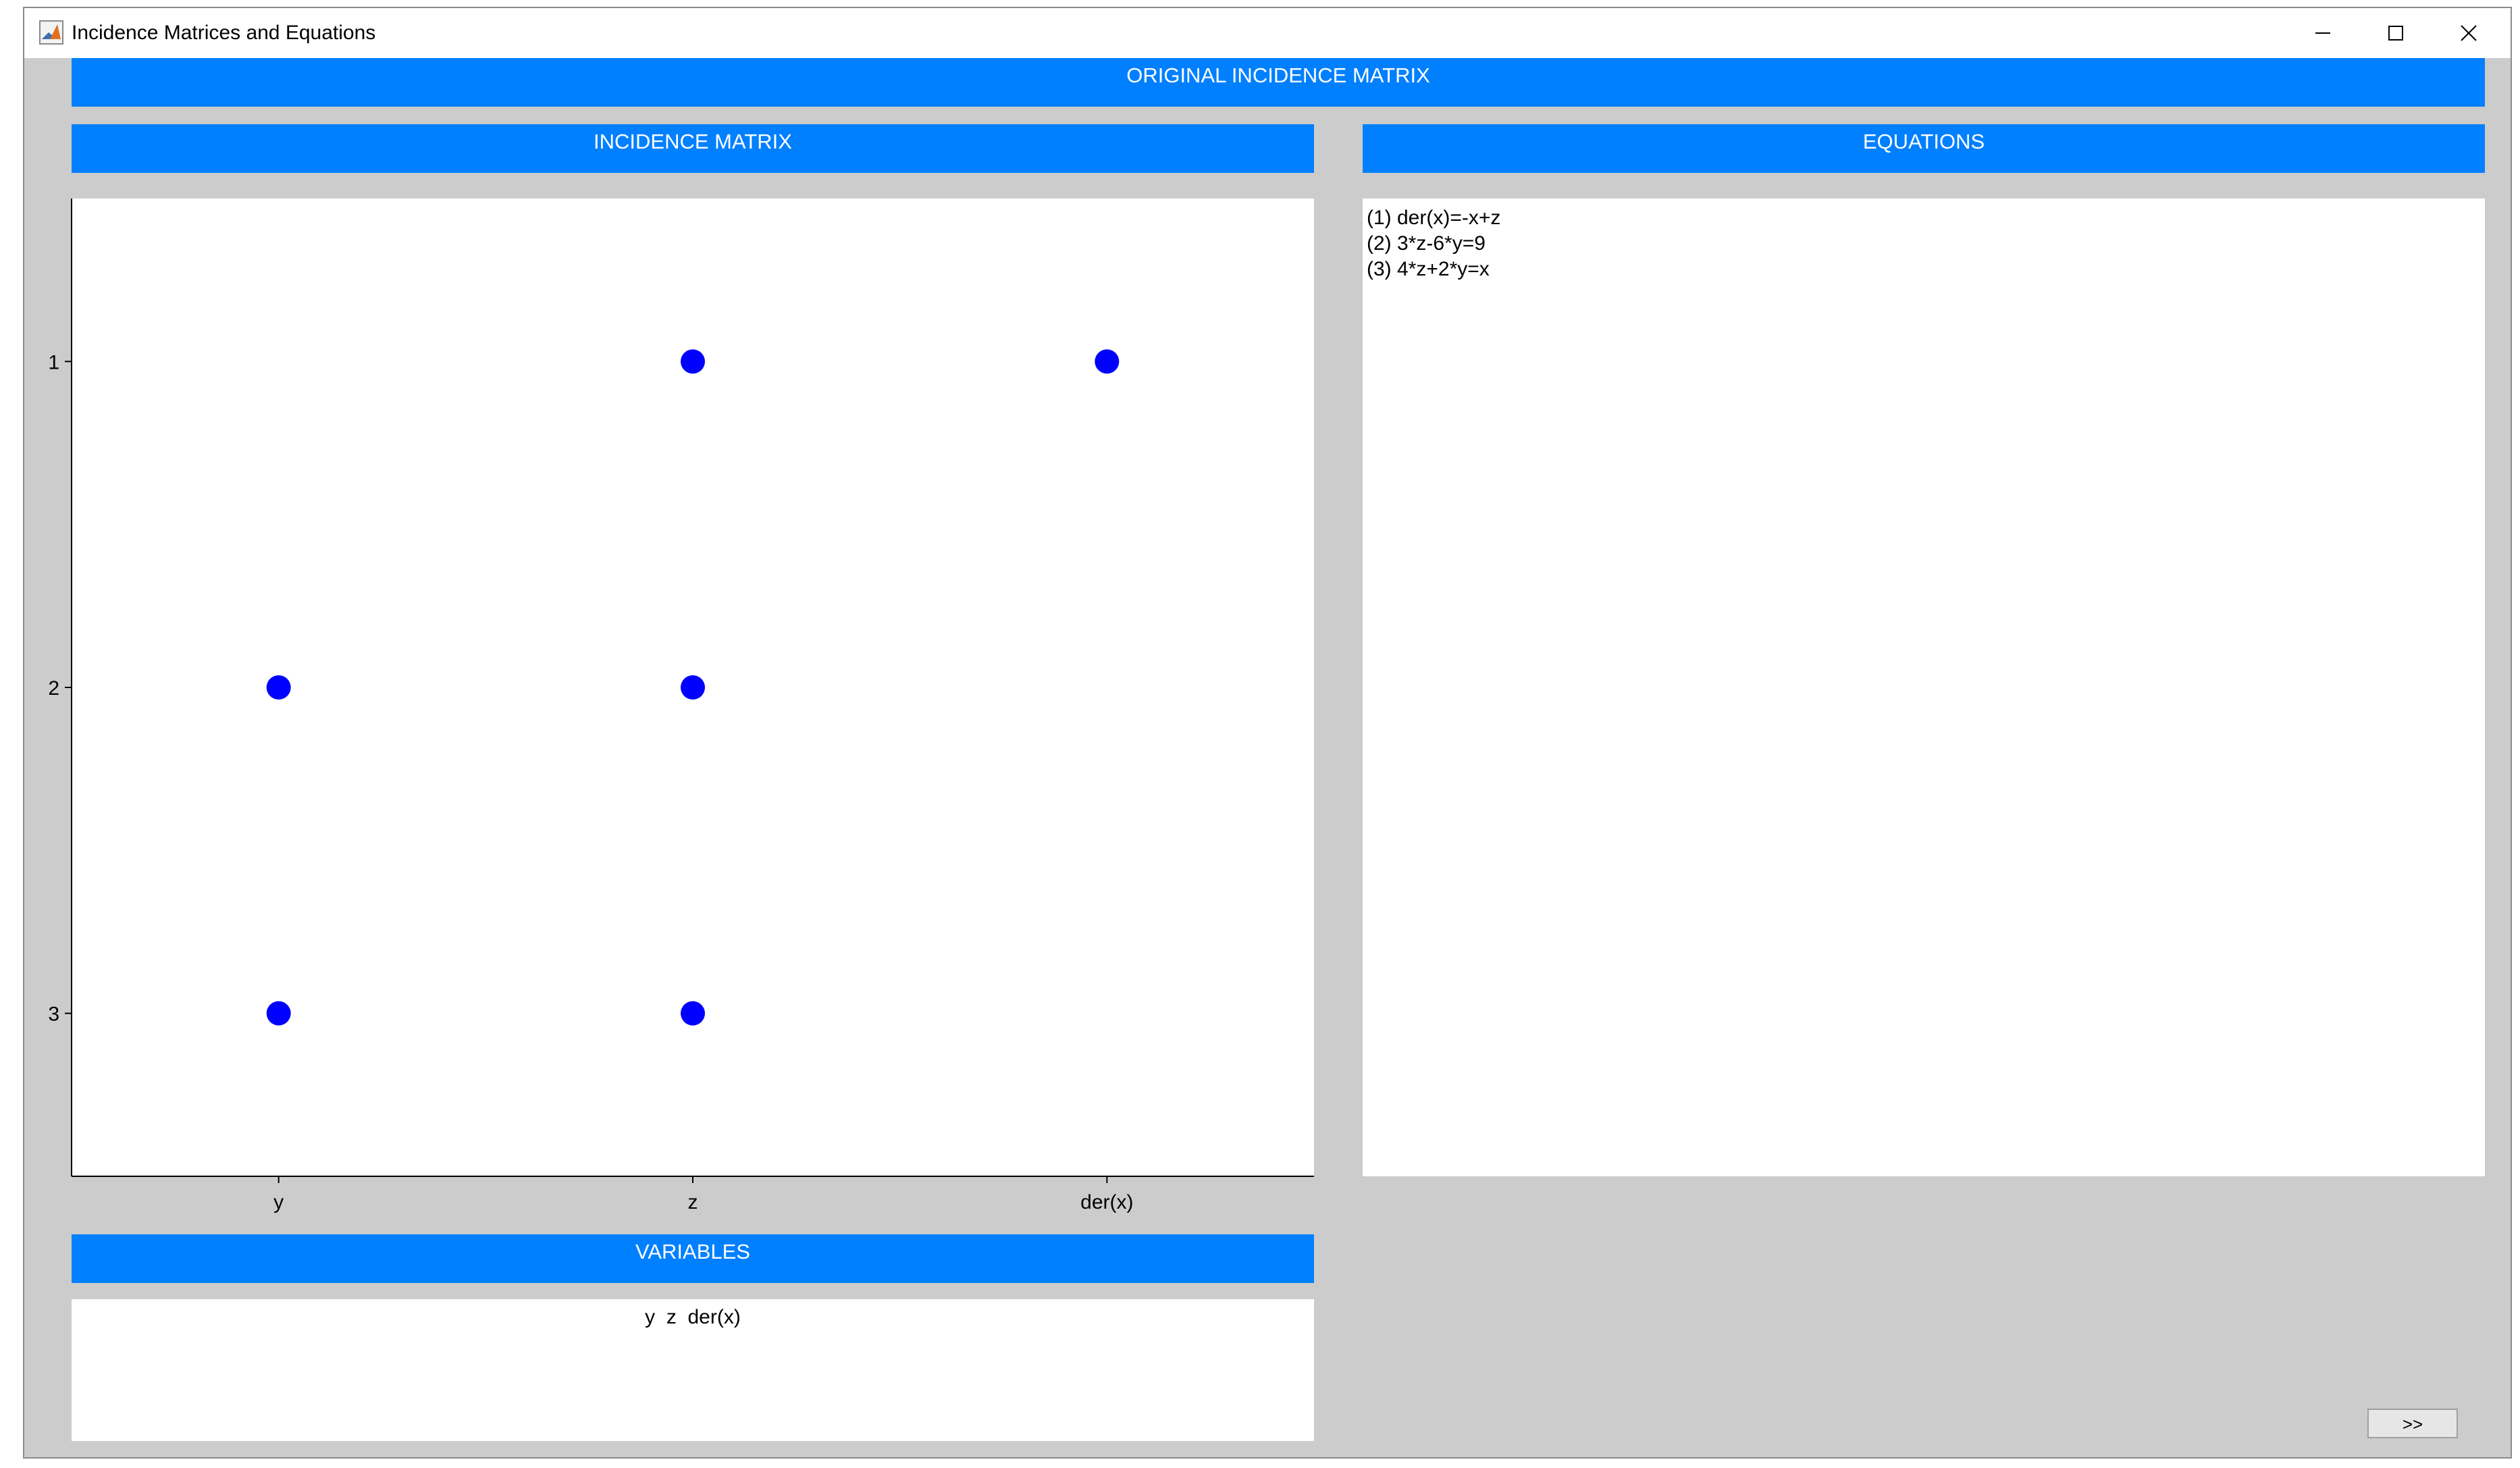 Image resolution: width=2520 pixels, height=1468 pixels. Describe the element at coordinates (54, 1015) in the screenshot. I see `y-tick-label: 3` at that location.